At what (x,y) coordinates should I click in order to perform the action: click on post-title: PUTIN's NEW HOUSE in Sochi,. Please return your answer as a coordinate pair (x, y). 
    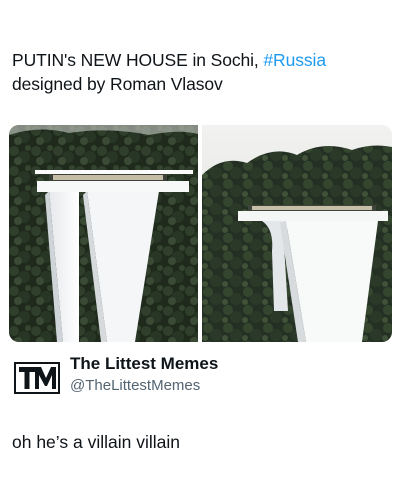
    Looking at the image, I should click on (138, 60).